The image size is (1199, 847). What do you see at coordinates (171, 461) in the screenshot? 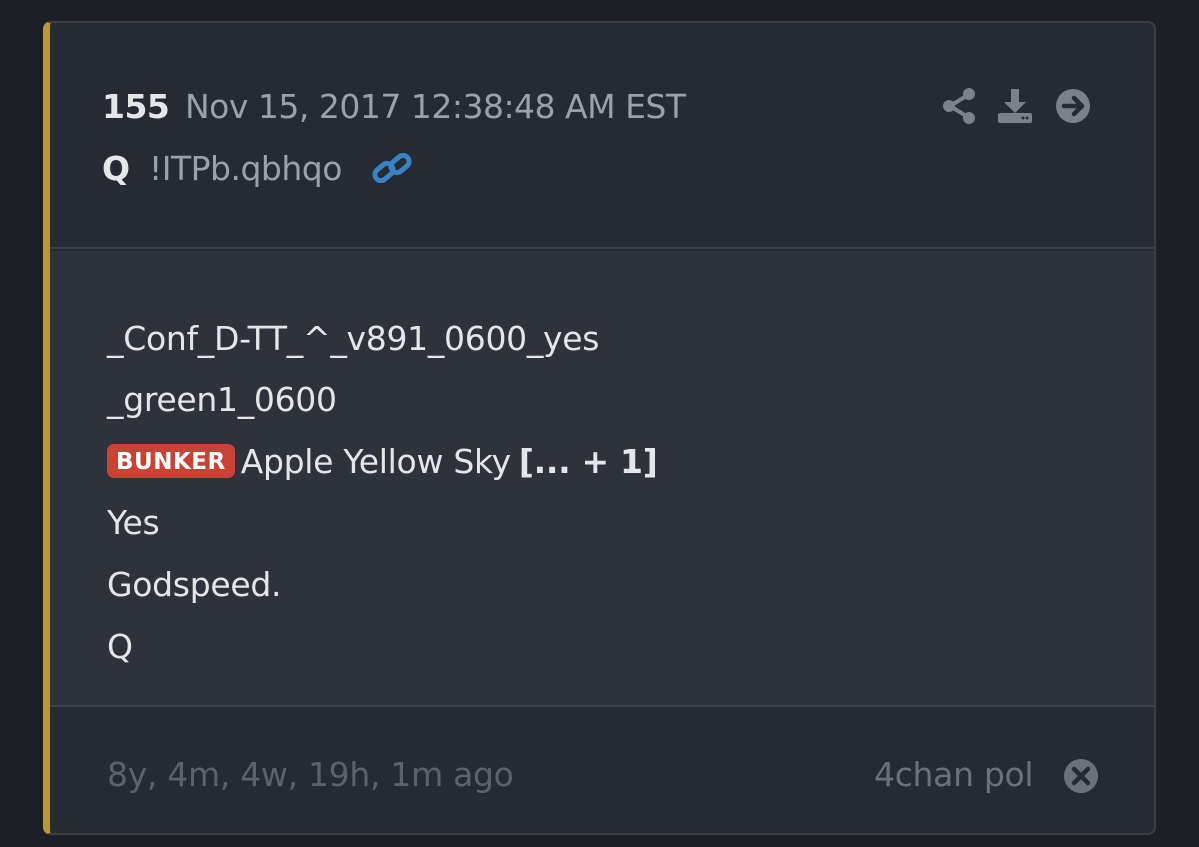
I see `bunker-badge: BUNKER` at bounding box center [171, 461].